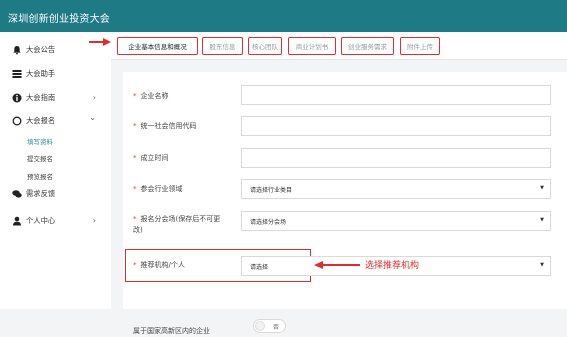 The height and width of the screenshot is (337, 567). Describe the element at coordinates (41, 49) in the screenshot. I see `sidebar-item-label: 大会公告` at that location.